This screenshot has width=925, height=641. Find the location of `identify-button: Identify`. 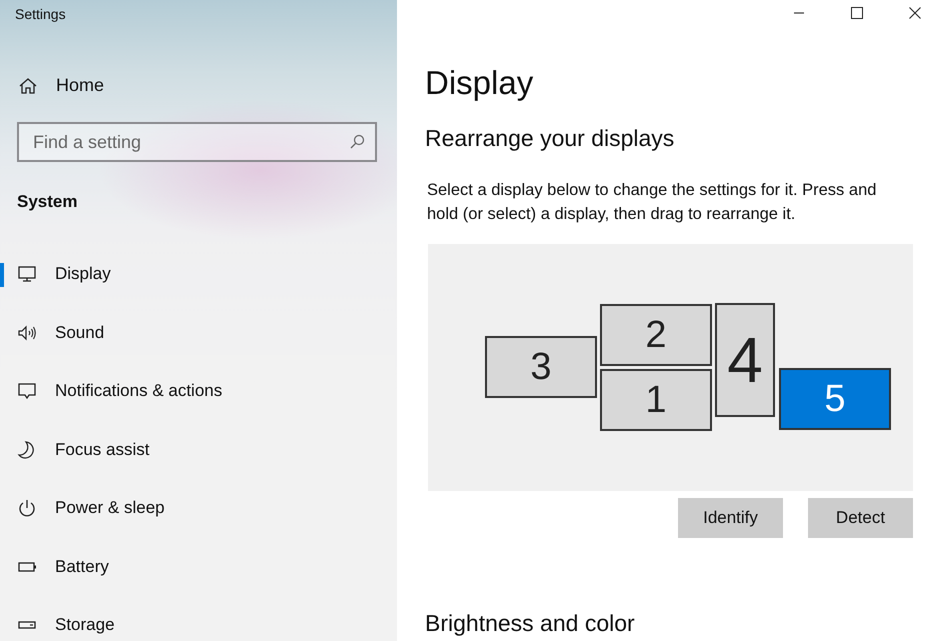

identify-button: Identify is located at coordinates (730, 518).